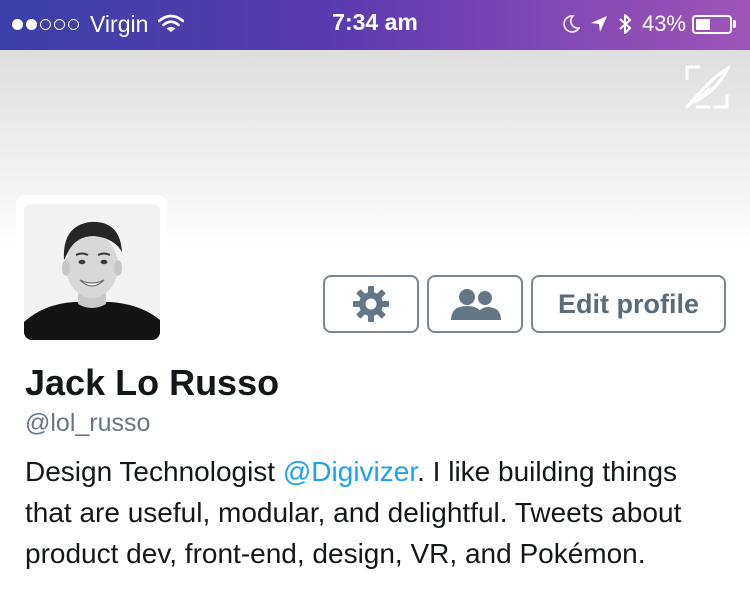 Image resolution: width=750 pixels, height=614 pixels. What do you see at coordinates (88, 423) in the screenshot?
I see `profile-handle: @lol_russo` at bounding box center [88, 423].